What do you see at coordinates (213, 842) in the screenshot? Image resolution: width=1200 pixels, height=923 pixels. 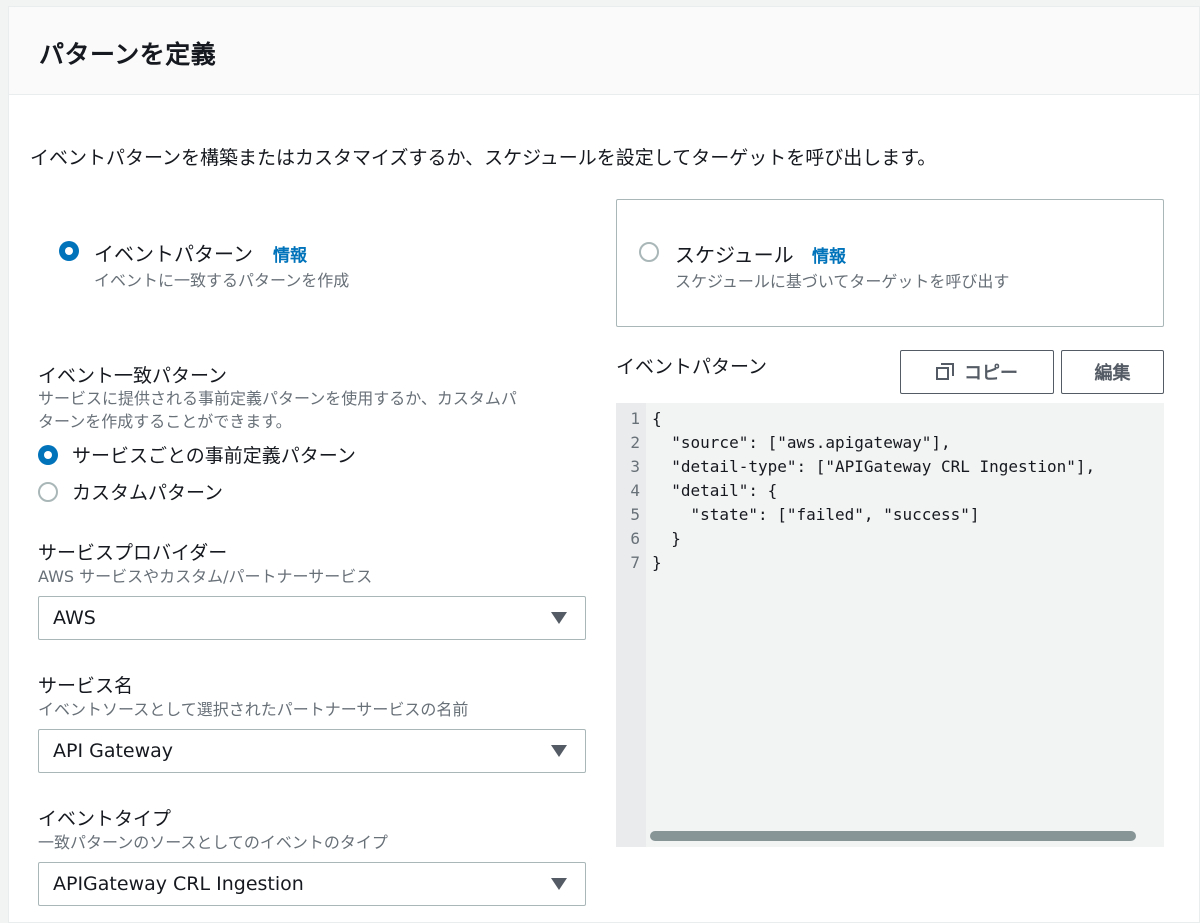 I see `event-type-desc: 一致パターンのソースとしてのイベントのタイプ` at bounding box center [213, 842].